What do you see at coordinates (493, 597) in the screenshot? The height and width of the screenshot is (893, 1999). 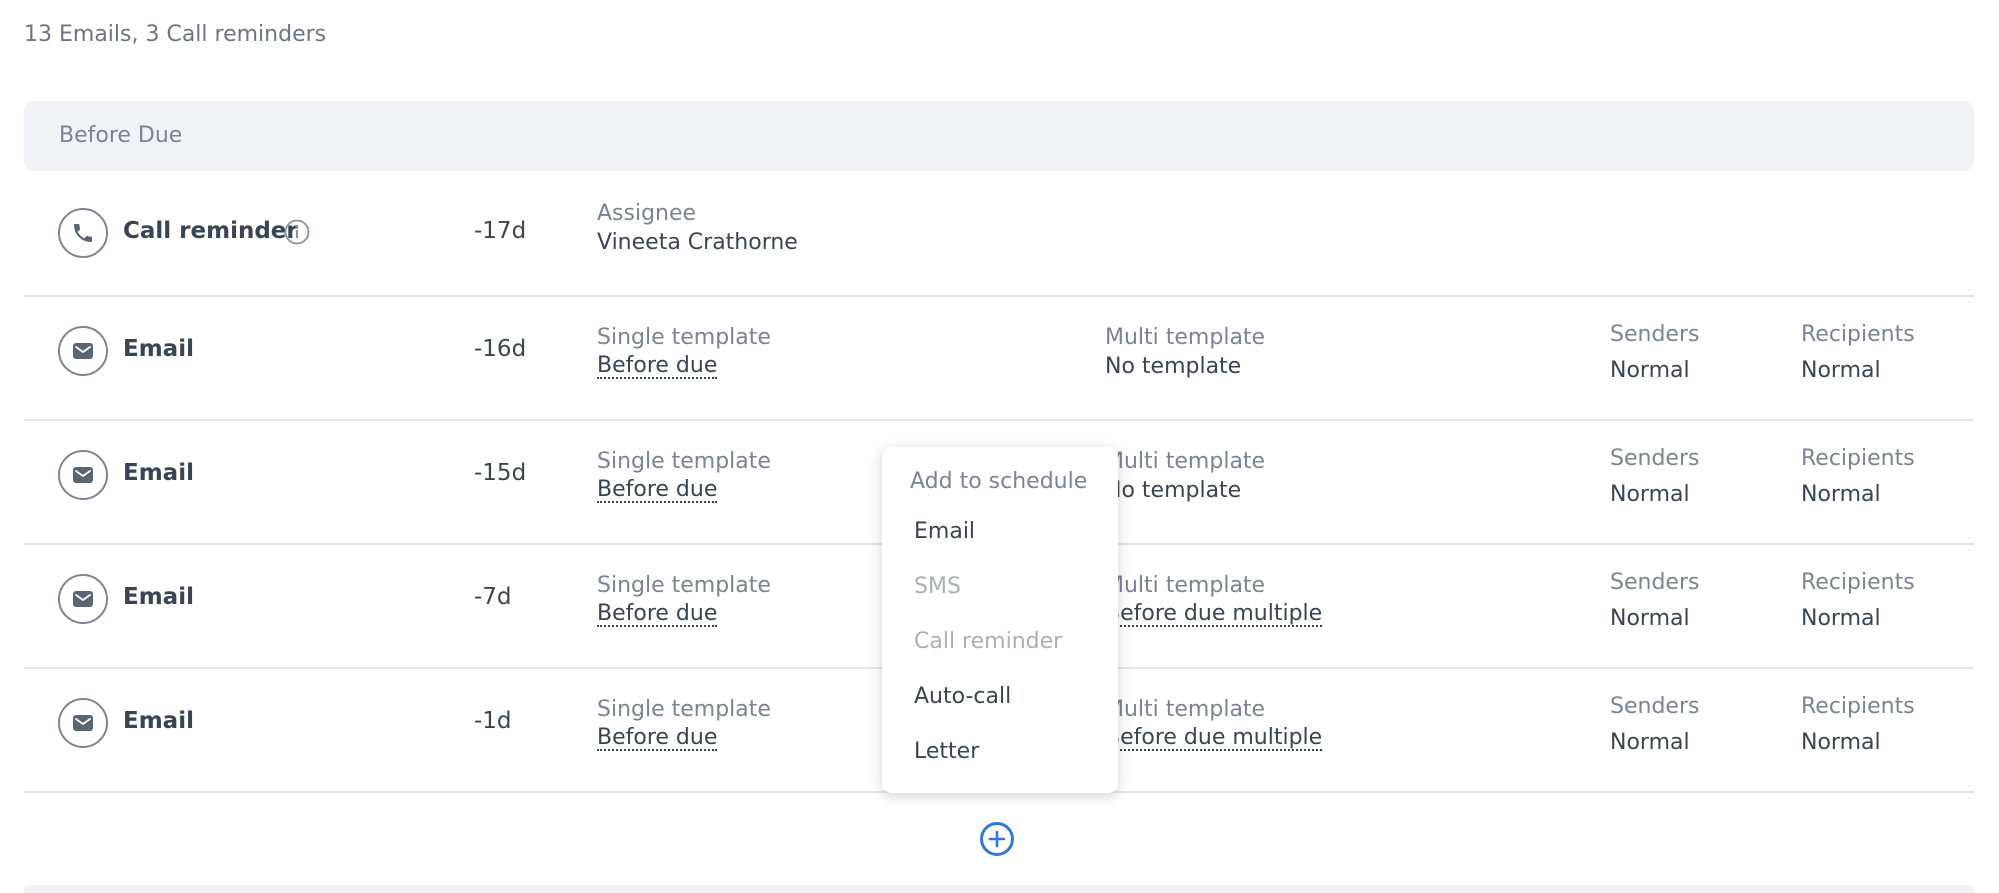 I see `row-offset: -7d` at bounding box center [493, 597].